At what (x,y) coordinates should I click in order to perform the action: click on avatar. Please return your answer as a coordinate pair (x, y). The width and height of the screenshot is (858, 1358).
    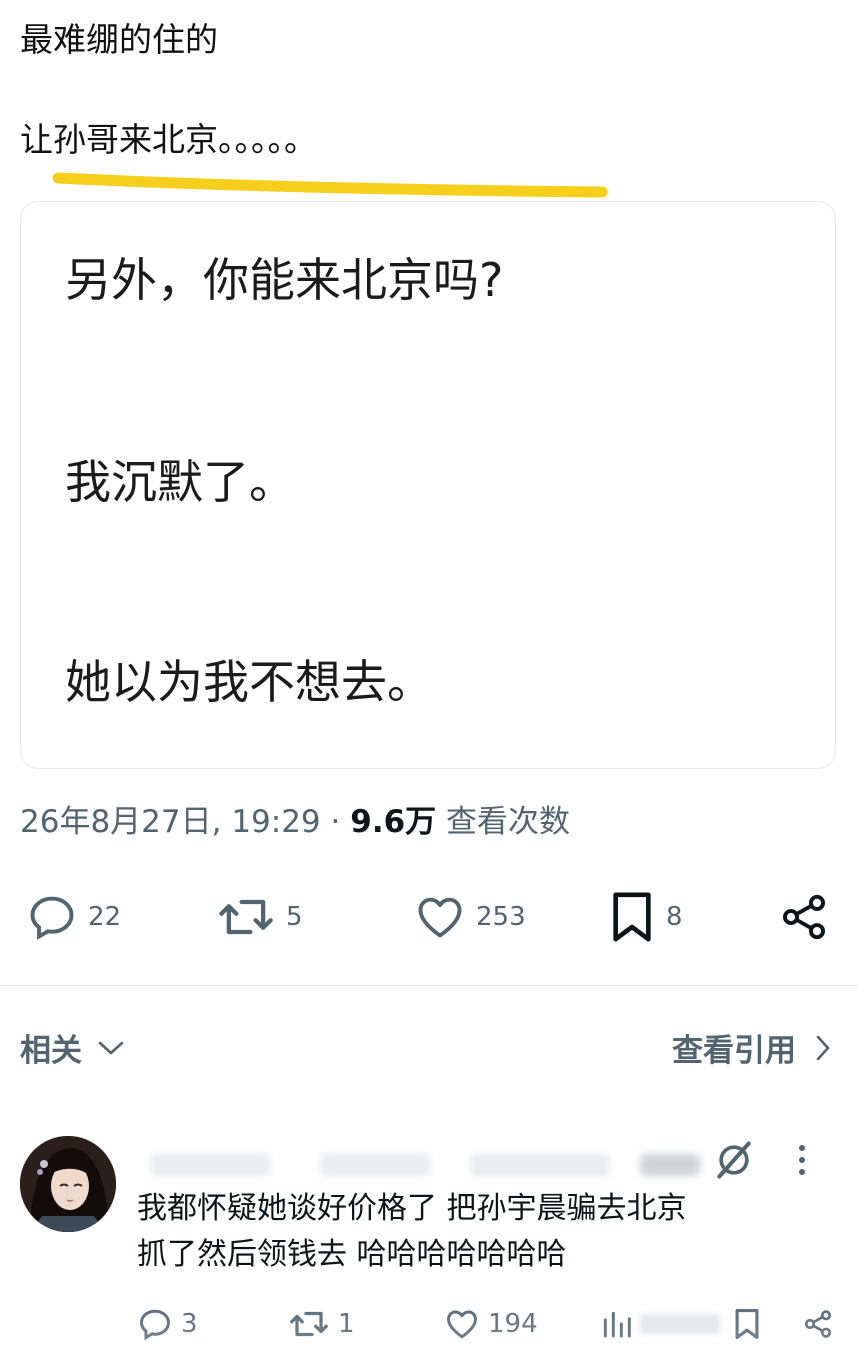
    Looking at the image, I should click on (68, 1184).